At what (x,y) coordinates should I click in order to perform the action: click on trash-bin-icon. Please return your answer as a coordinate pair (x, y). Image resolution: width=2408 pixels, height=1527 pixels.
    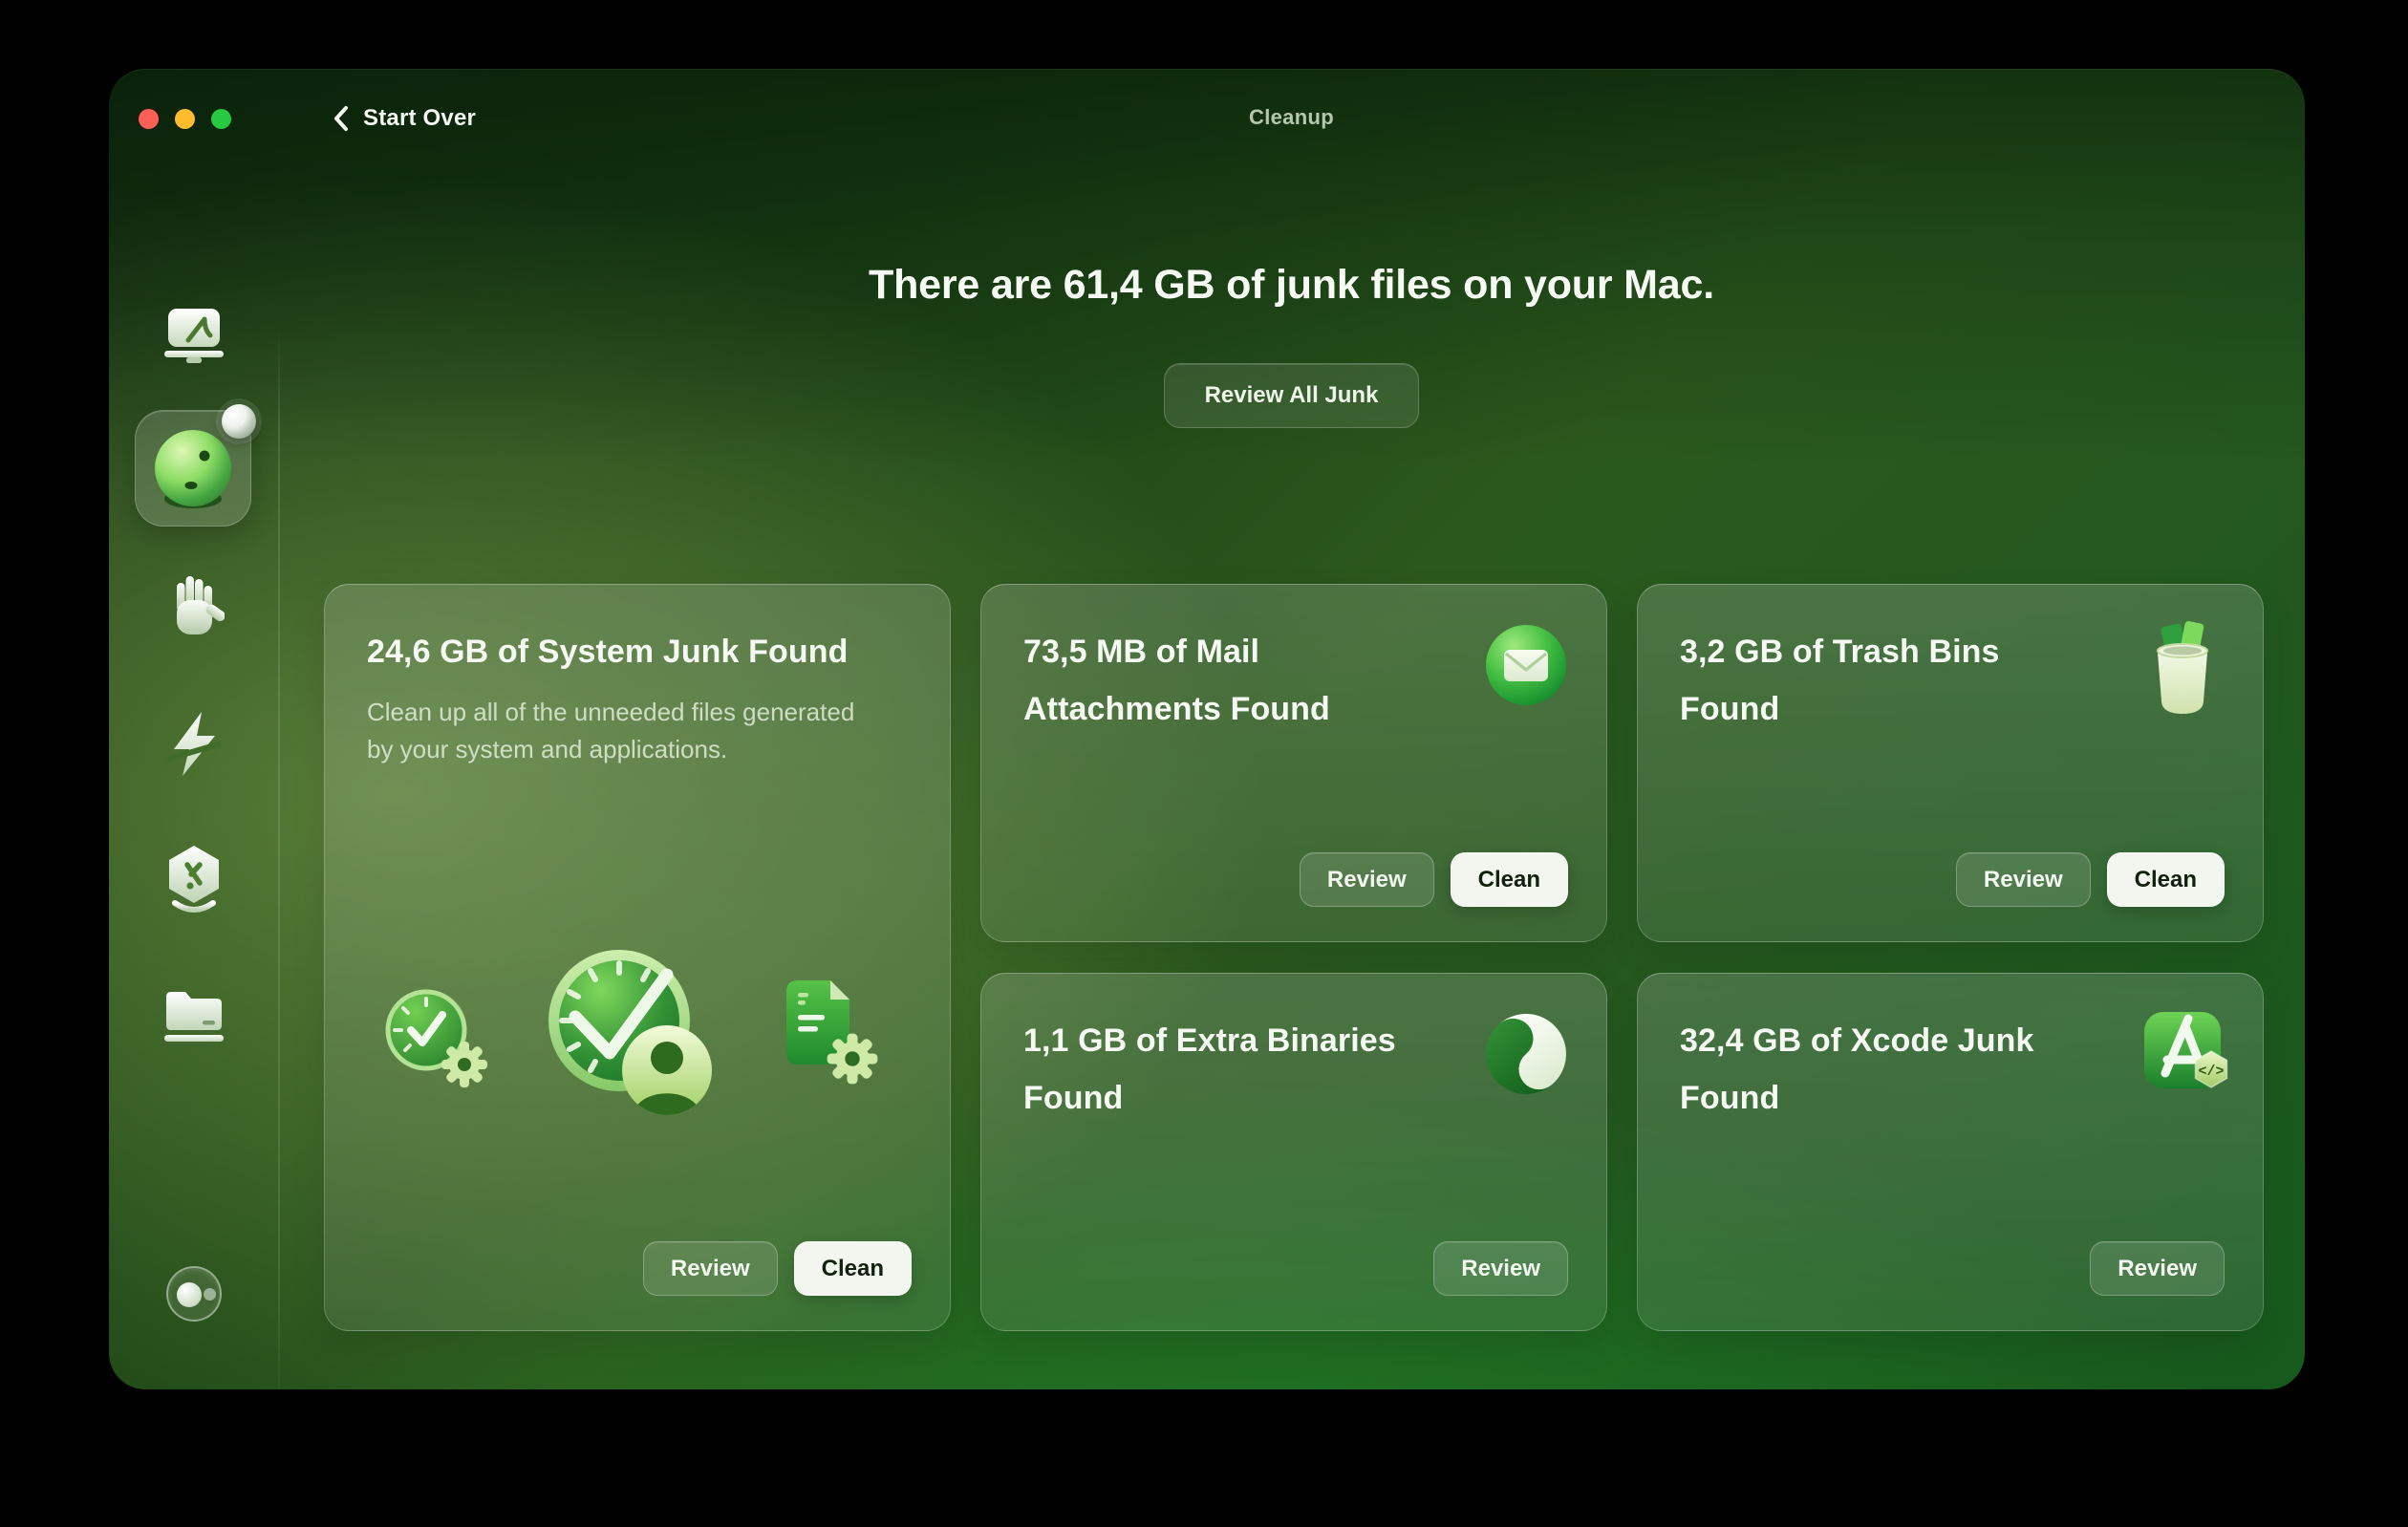
    Looking at the image, I should click on (2183, 667).